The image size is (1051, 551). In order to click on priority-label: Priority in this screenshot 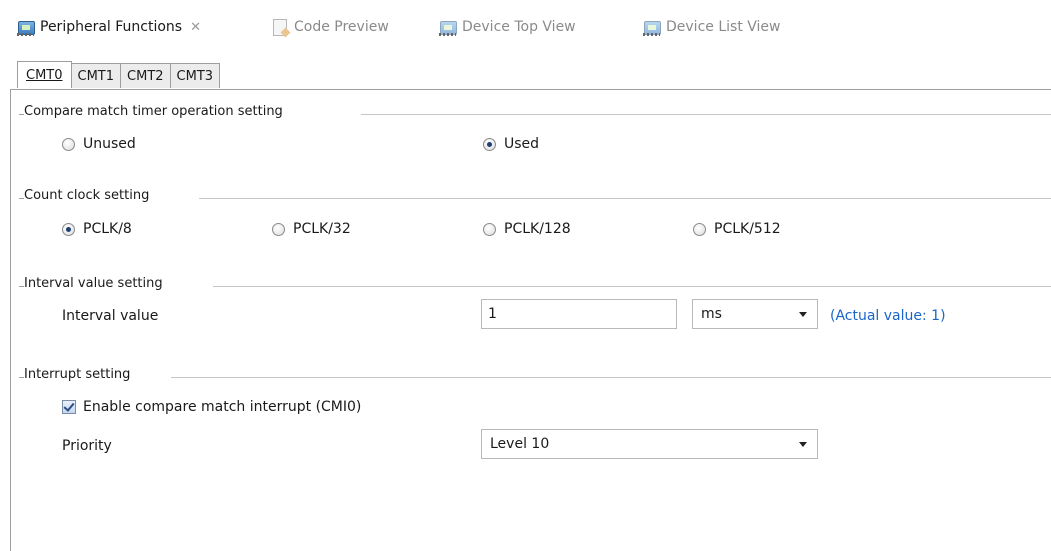, I will do `click(87, 446)`.